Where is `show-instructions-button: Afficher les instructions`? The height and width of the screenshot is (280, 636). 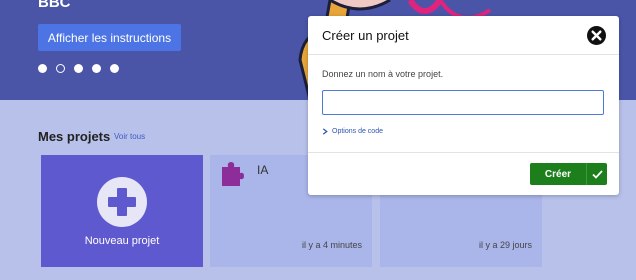
show-instructions-button: Afficher les instructions is located at coordinates (109, 37).